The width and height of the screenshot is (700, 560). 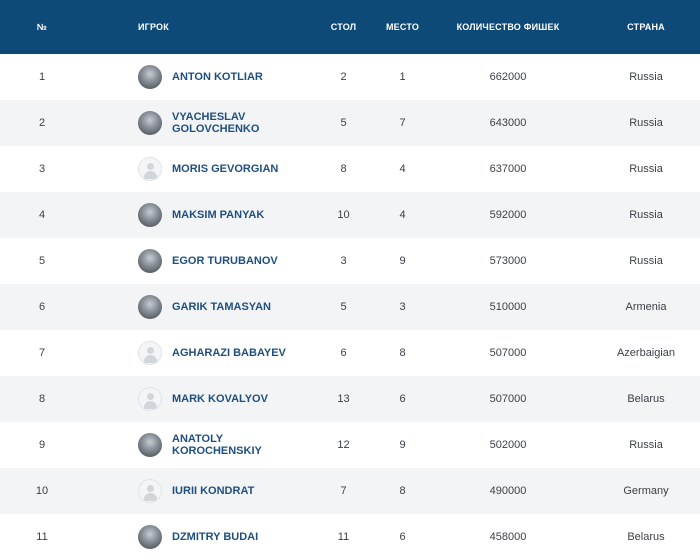 I want to click on table-number: 3, so click(x=343, y=261).